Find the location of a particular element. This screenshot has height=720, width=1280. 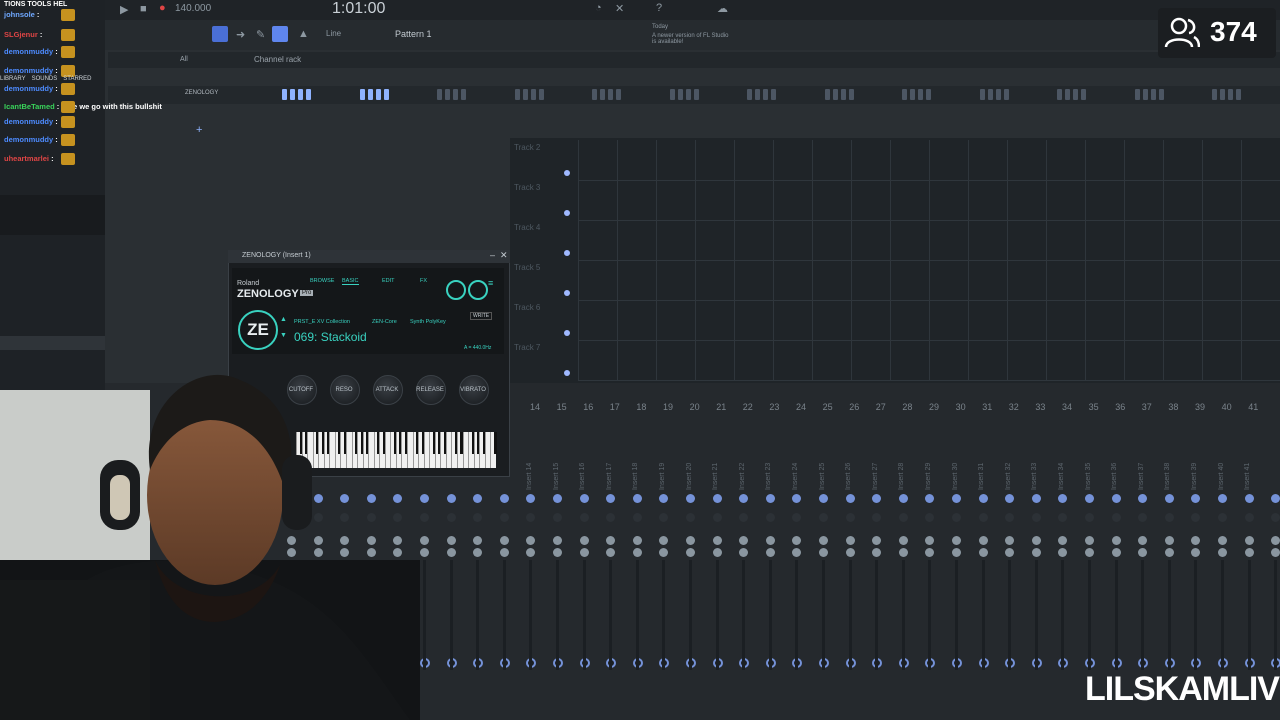

prev-patch-icon: ▲ is located at coordinates (283, 319).